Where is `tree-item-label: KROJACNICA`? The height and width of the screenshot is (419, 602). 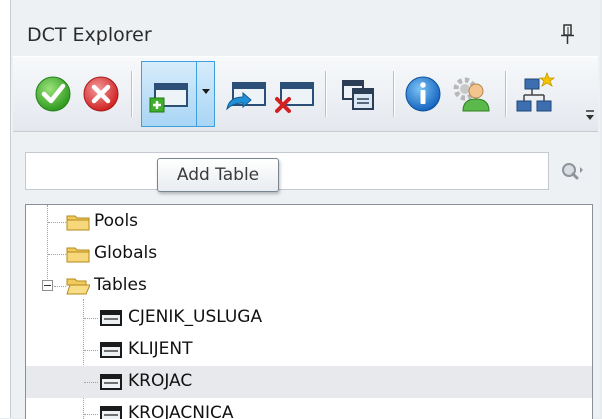 tree-item-label: KROJACNICA is located at coordinates (181, 411).